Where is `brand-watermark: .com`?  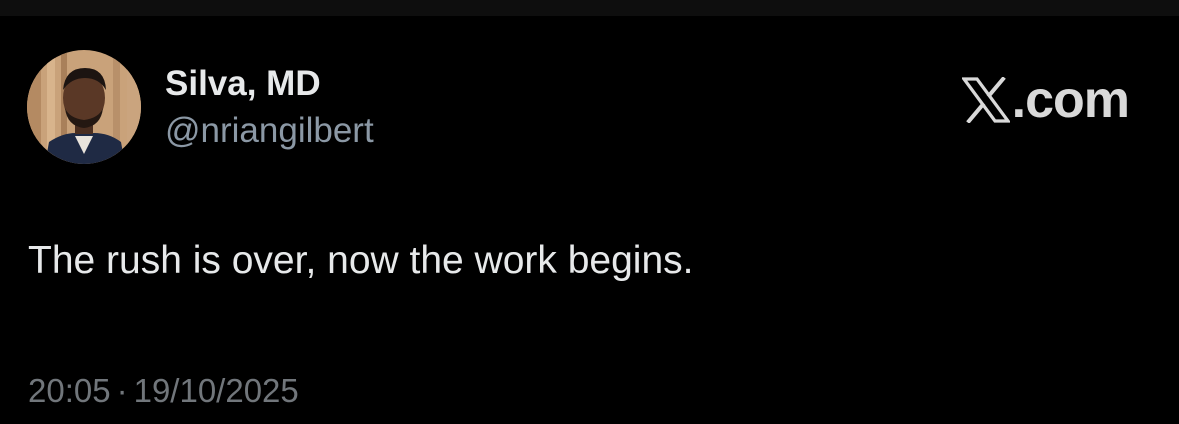
brand-watermark: .com is located at coordinates (1045, 100).